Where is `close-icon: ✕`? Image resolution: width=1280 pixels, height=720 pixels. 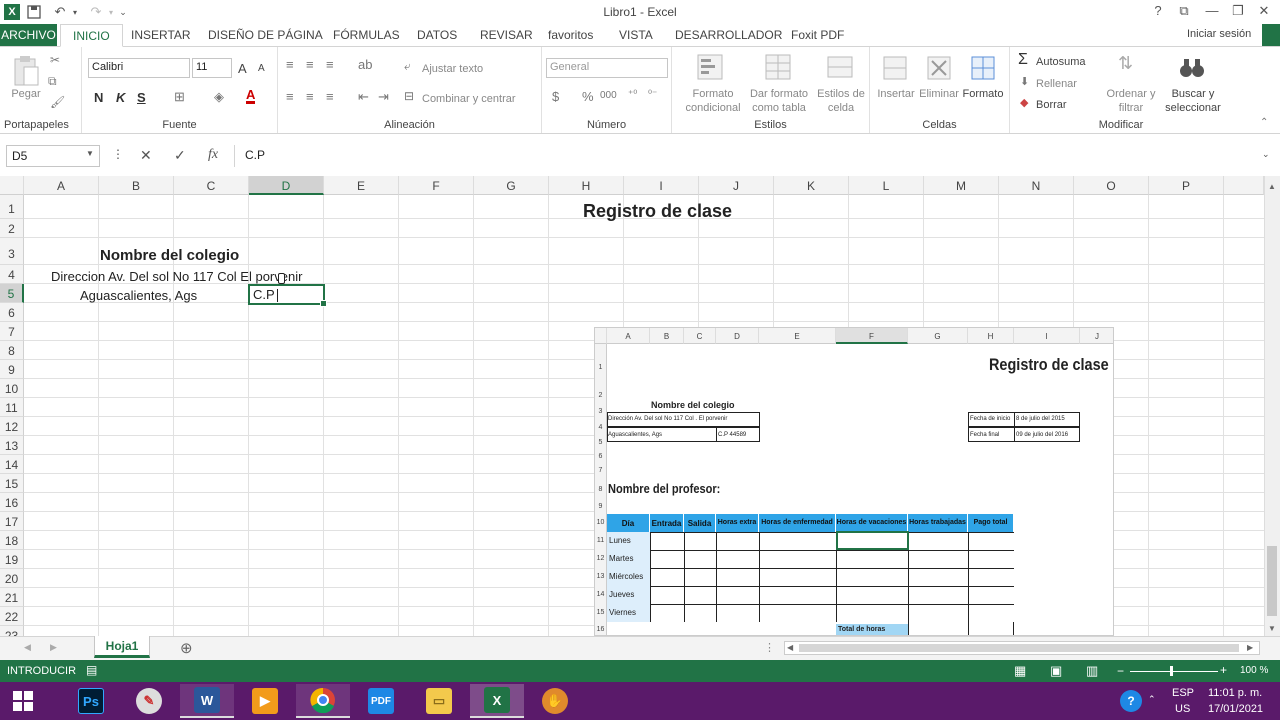
close-icon: ✕ is located at coordinates (1264, 11).